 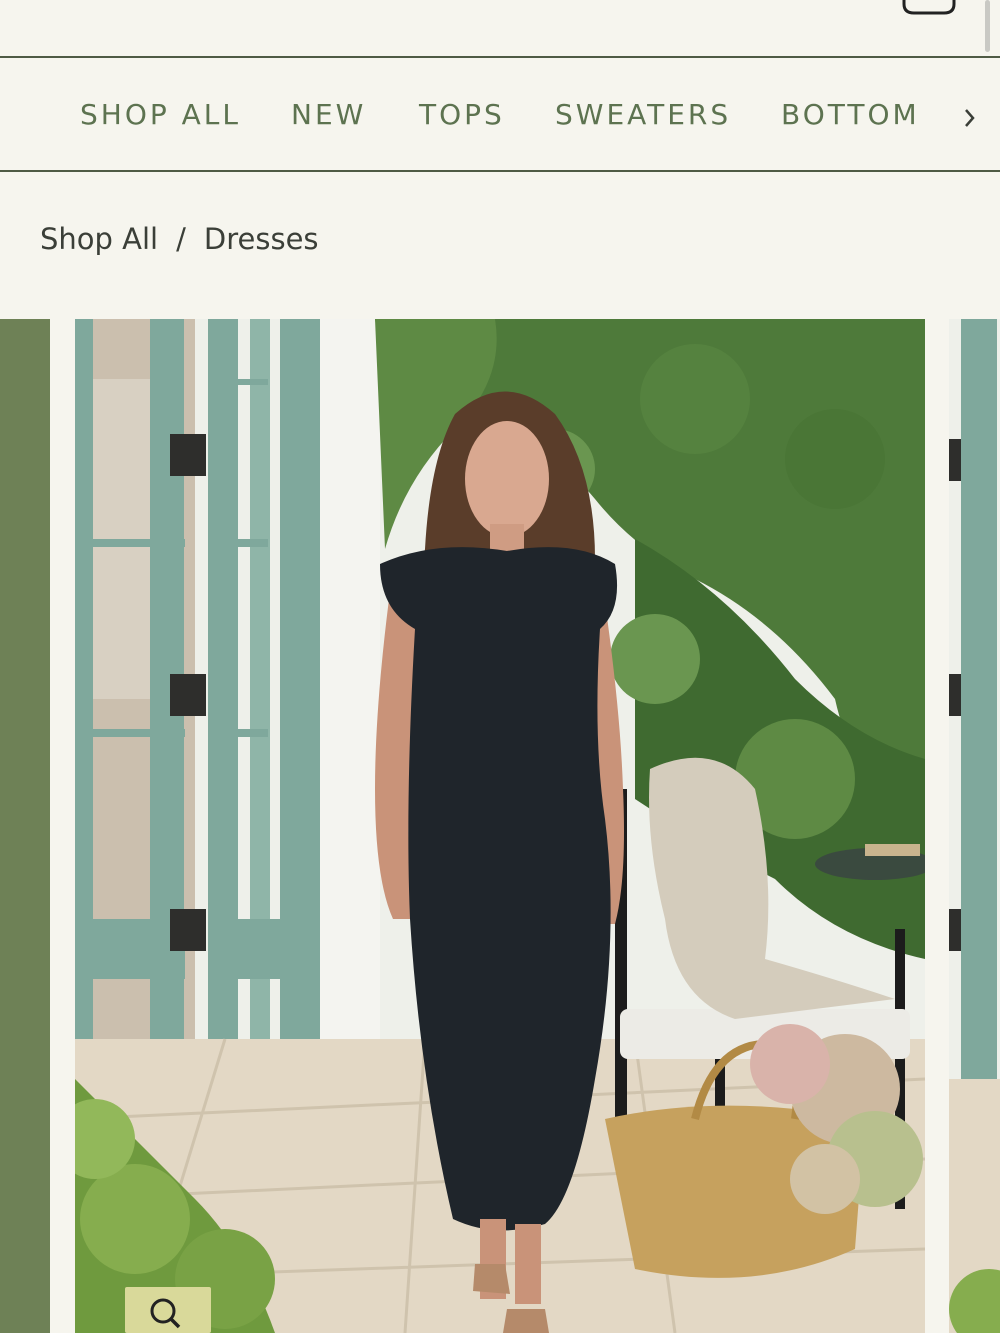 I want to click on chevron-right-icon, so click(x=970, y=117).